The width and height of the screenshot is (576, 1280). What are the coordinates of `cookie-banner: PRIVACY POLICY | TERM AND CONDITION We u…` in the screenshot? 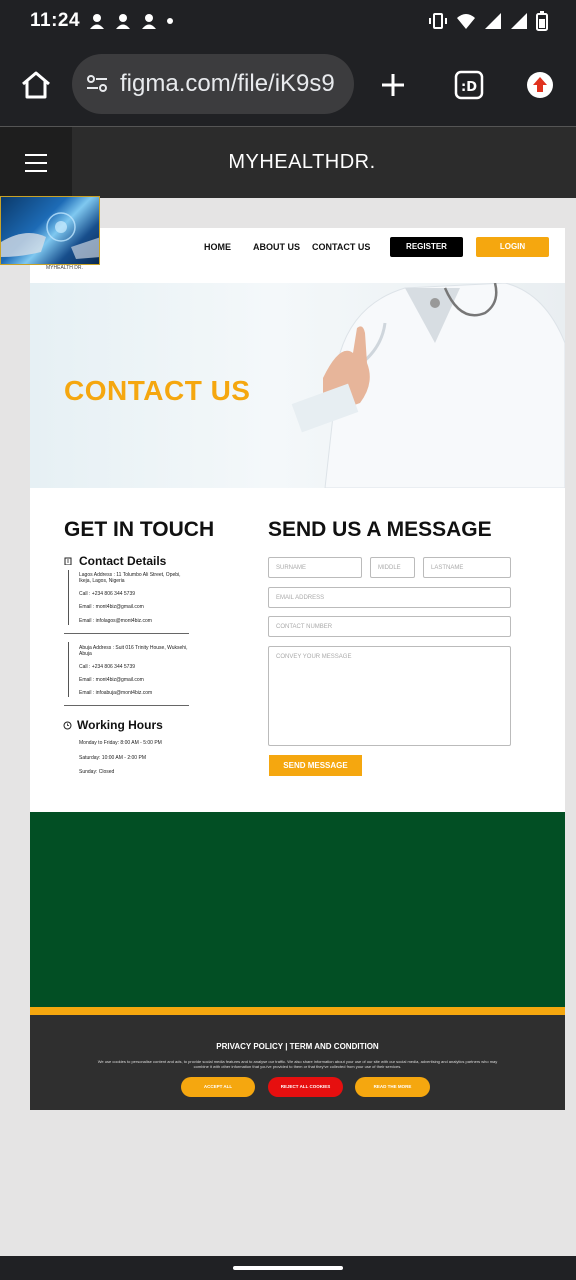 It's located at (297, 1062).